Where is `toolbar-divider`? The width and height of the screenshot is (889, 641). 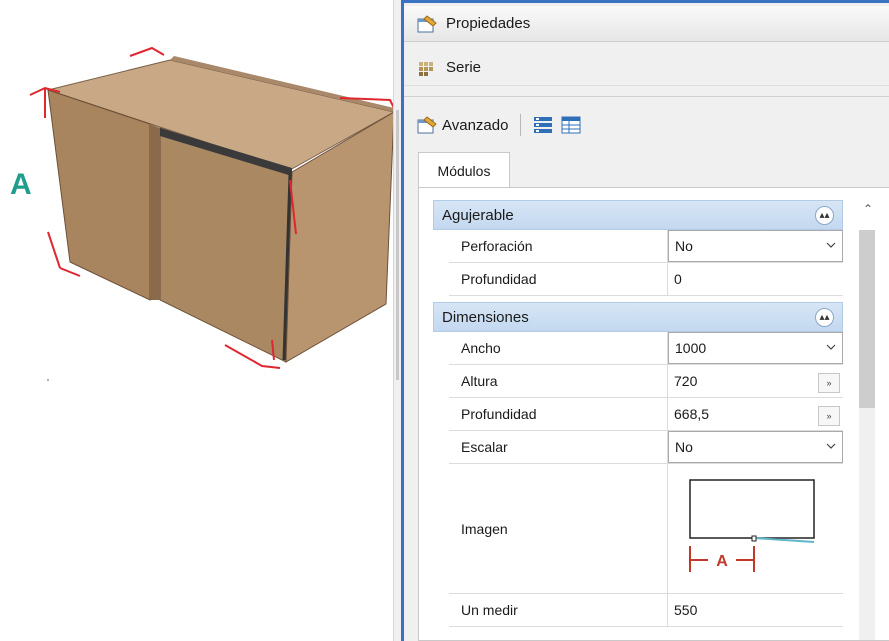
toolbar-divider is located at coordinates (521, 125).